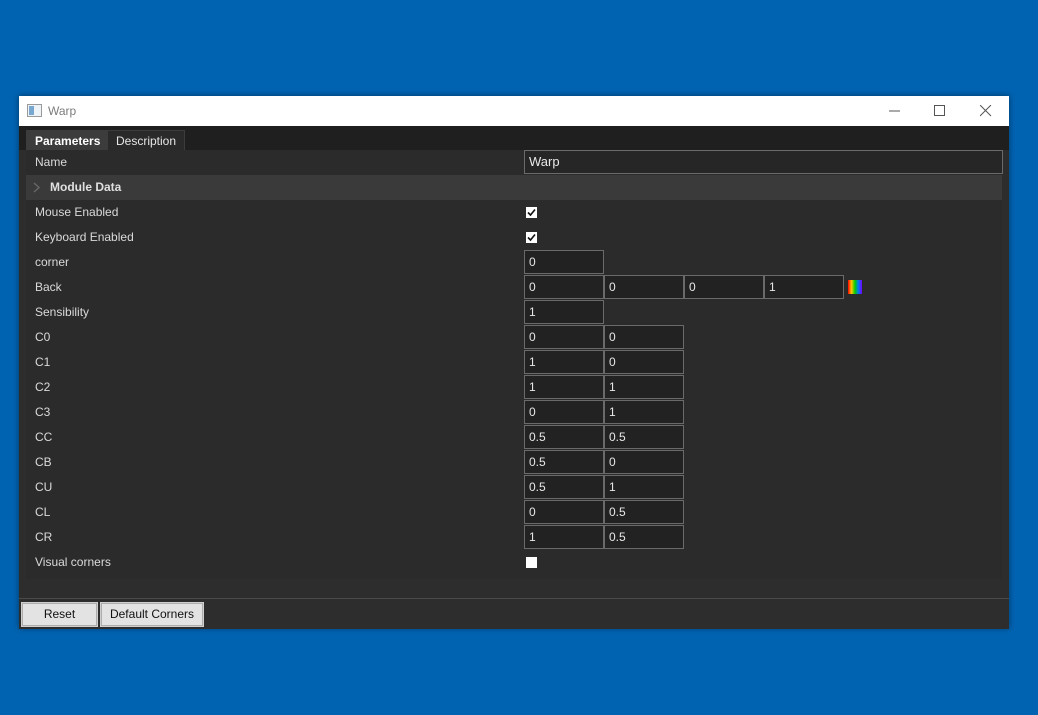 The height and width of the screenshot is (715, 1038). I want to click on param-row-c1: C1 1 0, so click(514, 362).